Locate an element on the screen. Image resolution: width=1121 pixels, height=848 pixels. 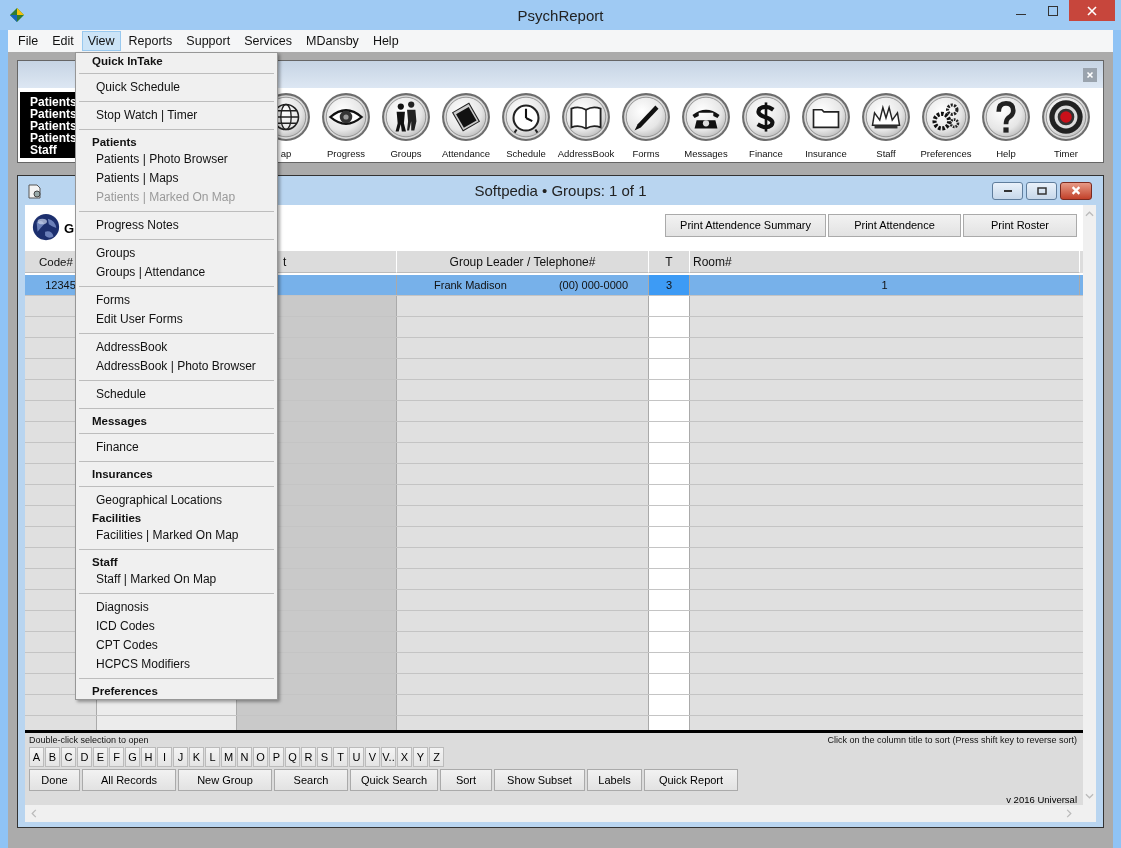
menu-item: Progress Notes is located at coordinates (176, 225).